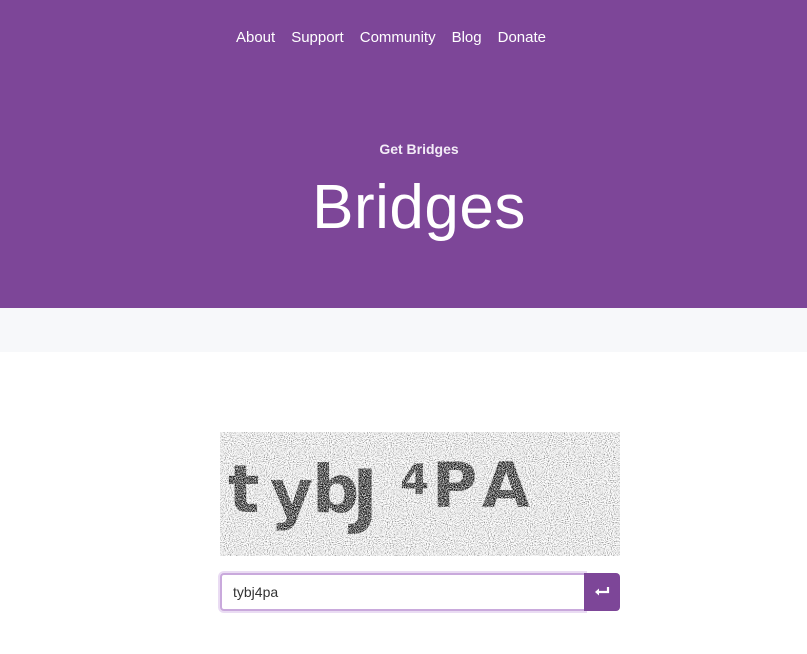  Describe the element at coordinates (363, 496) in the screenshot. I see `captcha-char: J` at that location.